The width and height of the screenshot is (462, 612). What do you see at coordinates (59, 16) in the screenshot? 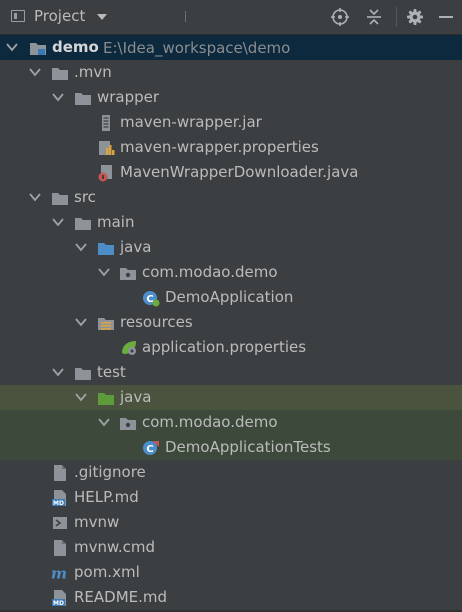
I see `tool-window-title: Project` at bounding box center [59, 16].